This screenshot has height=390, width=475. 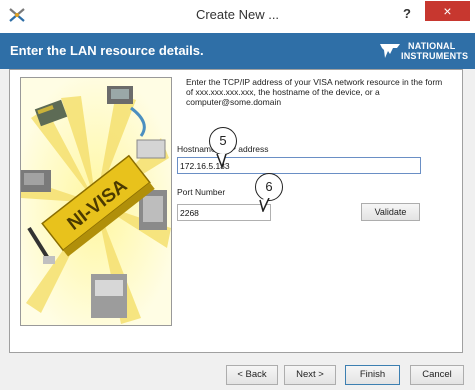 What do you see at coordinates (221, 161) in the screenshot?
I see `callout-5-pointer` at bounding box center [221, 161].